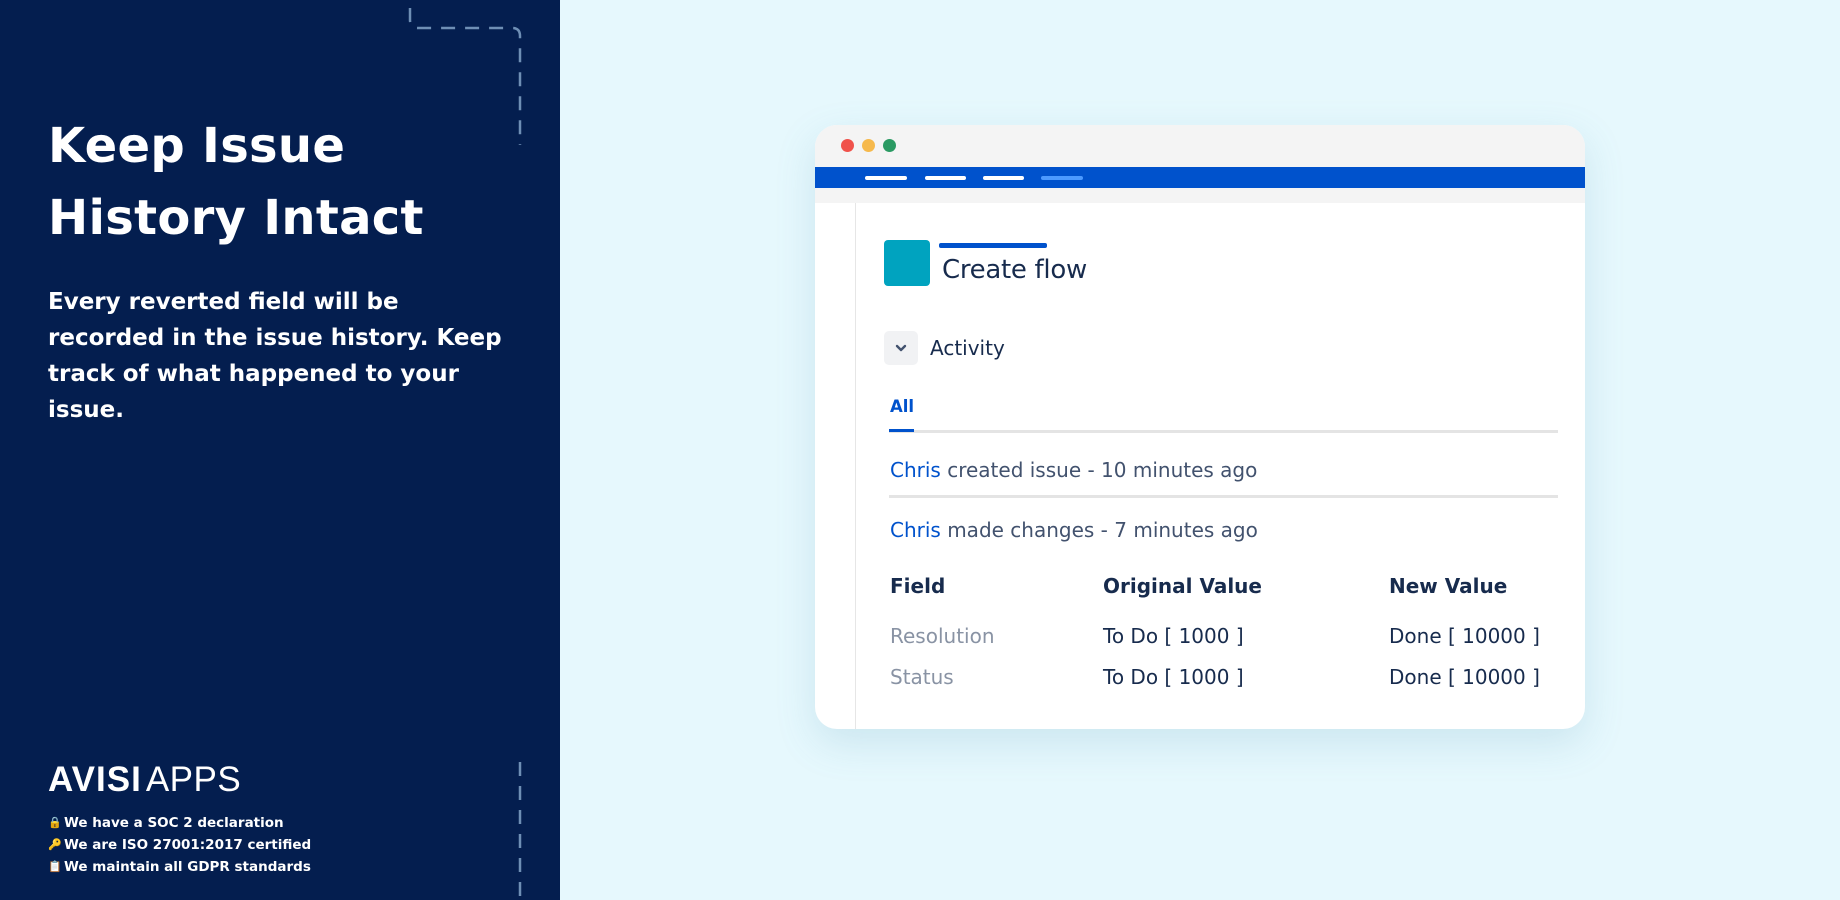 The width and height of the screenshot is (1840, 900). What do you see at coordinates (236, 182) in the screenshot?
I see `headline: Keep Issue History Intact` at bounding box center [236, 182].